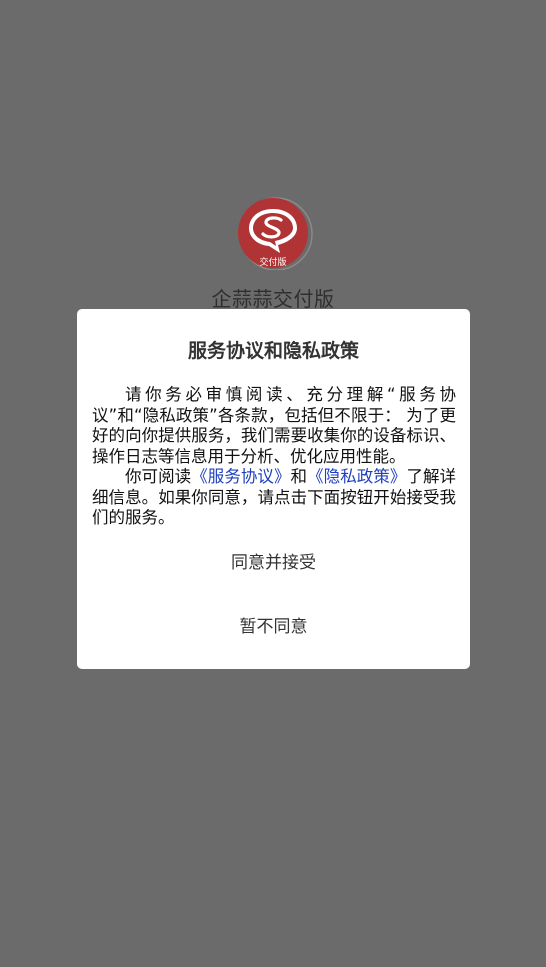 This screenshot has width=546, height=967. I want to click on logo-badge-text: 交付版, so click(272, 262).